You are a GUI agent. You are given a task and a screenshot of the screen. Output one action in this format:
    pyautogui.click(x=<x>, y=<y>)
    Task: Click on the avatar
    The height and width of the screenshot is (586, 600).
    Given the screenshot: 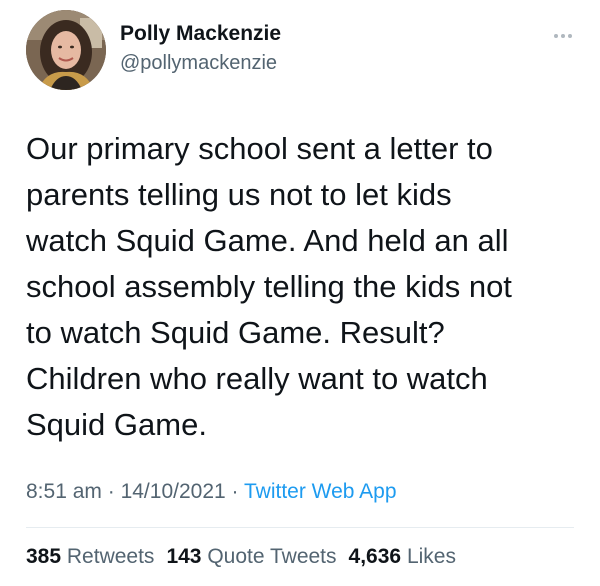 What is the action you would take?
    pyautogui.click(x=66, y=50)
    